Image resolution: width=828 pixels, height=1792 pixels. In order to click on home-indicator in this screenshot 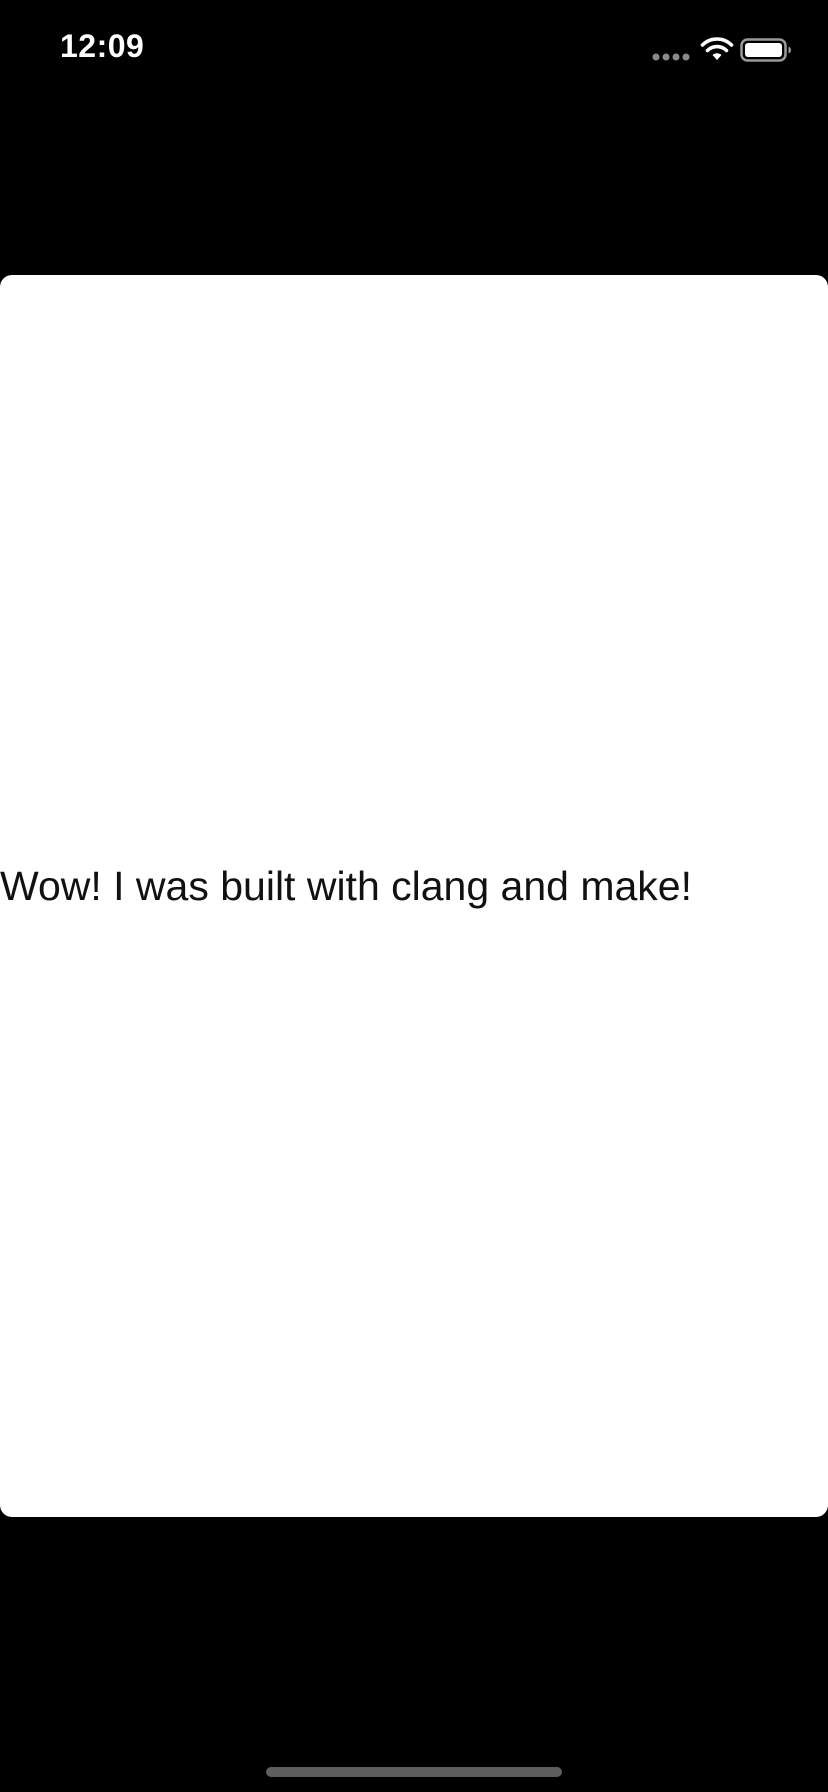, I will do `click(414, 1772)`.